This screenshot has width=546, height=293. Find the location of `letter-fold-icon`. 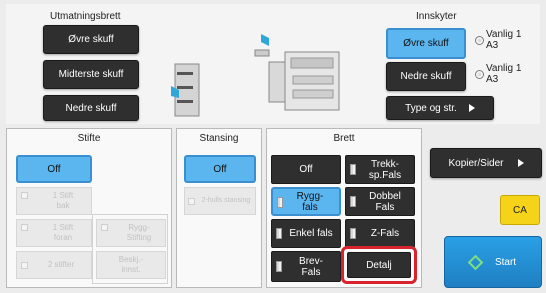

letter-fold-icon is located at coordinates (279, 266).